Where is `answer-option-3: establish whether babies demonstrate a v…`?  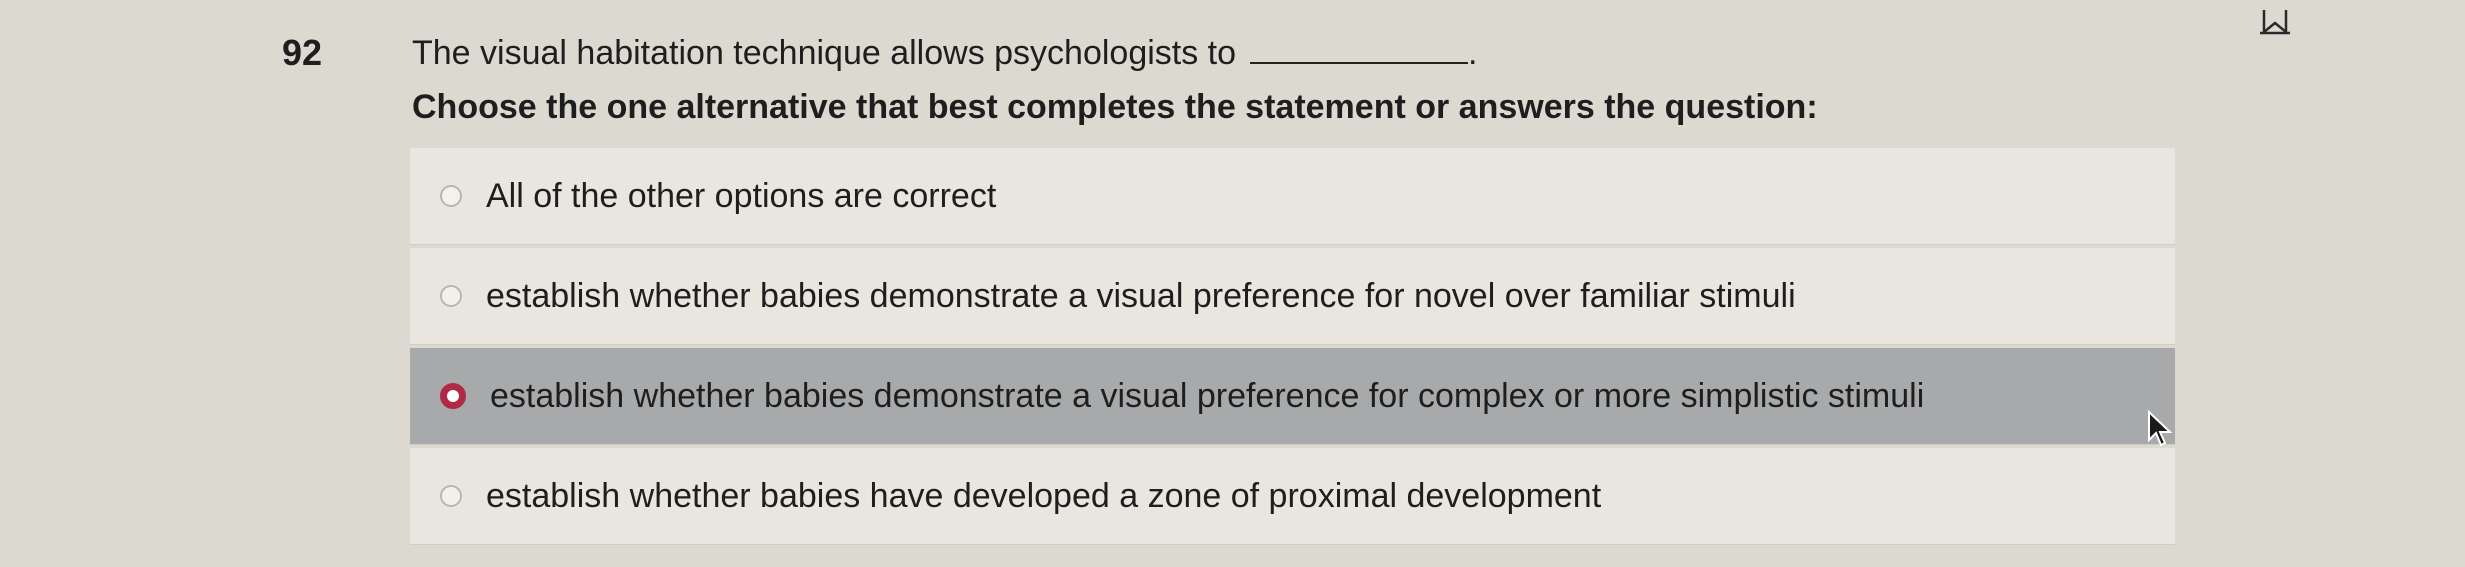 answer-option-3: establish whether babies demonstrate a v… is located at coordinates (1292, 396).